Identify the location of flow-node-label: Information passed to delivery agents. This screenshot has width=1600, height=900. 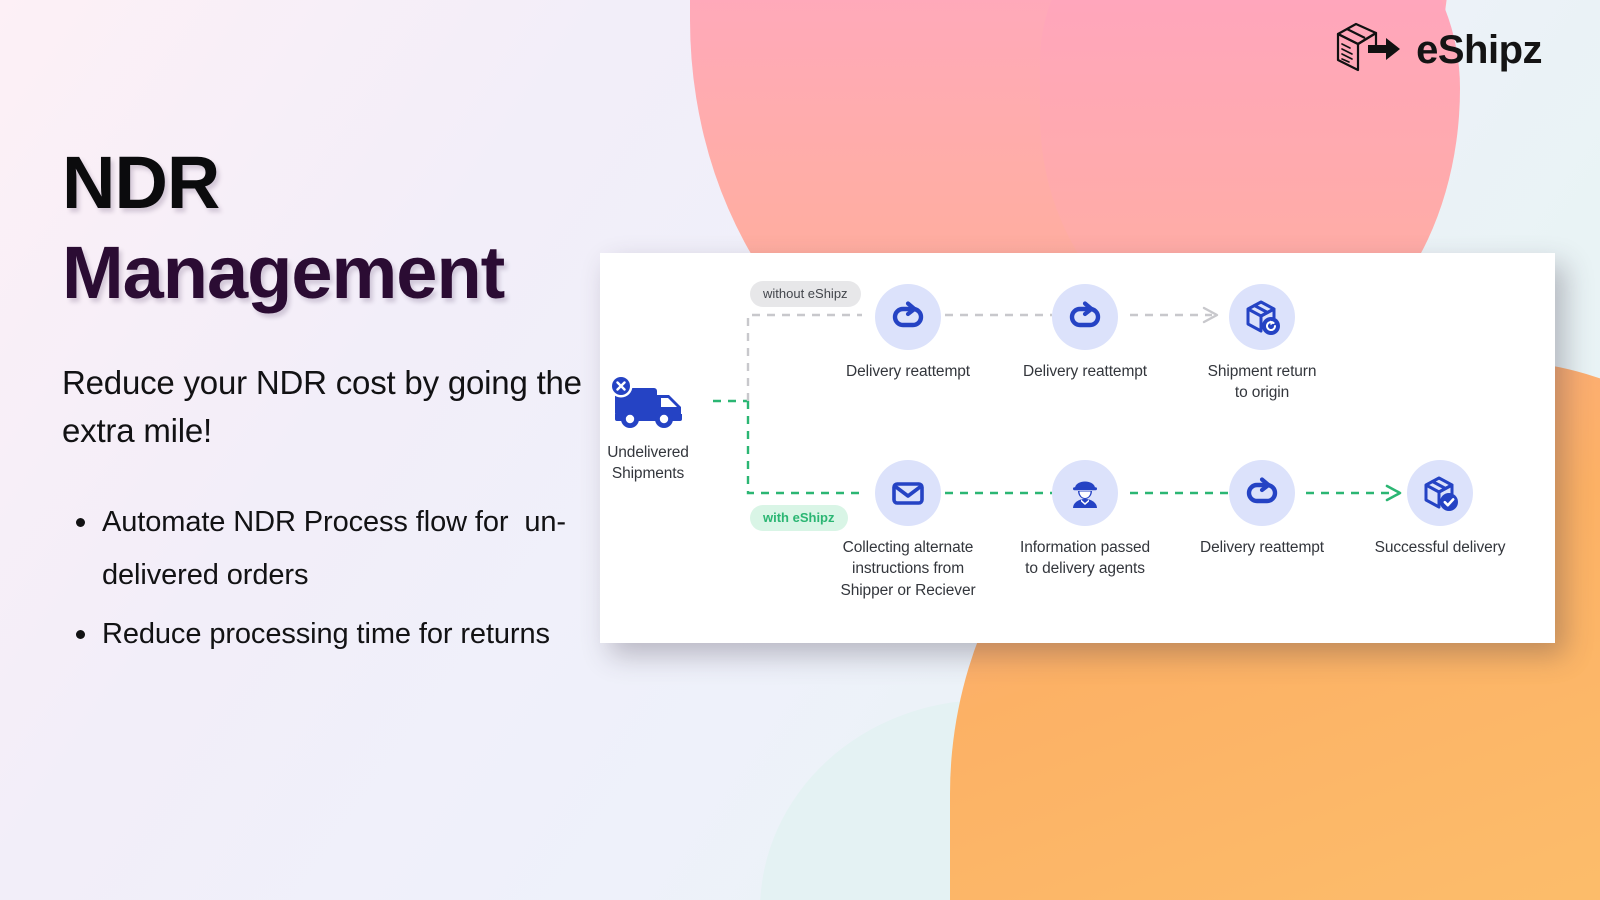
(1085, 558).